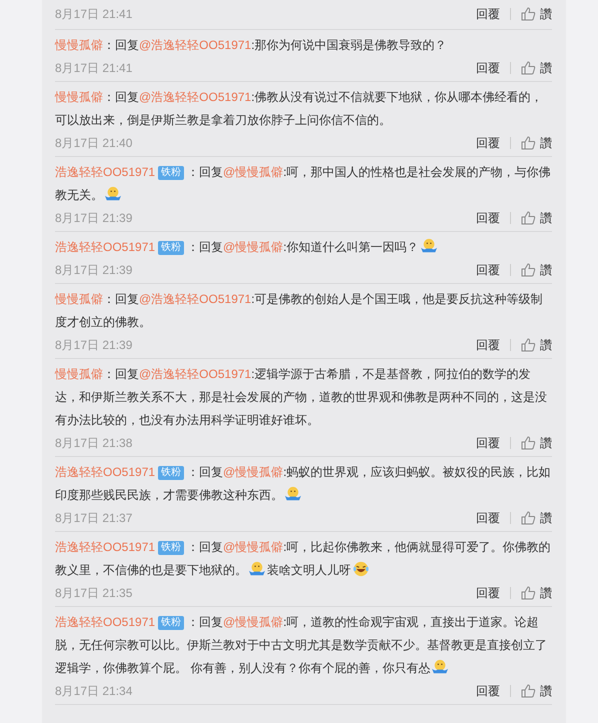  What do you see at coordinates (94, 691) in the screenshot?
I see `comment-time: 8月17日 21:34` at bounding box center [94, 691].